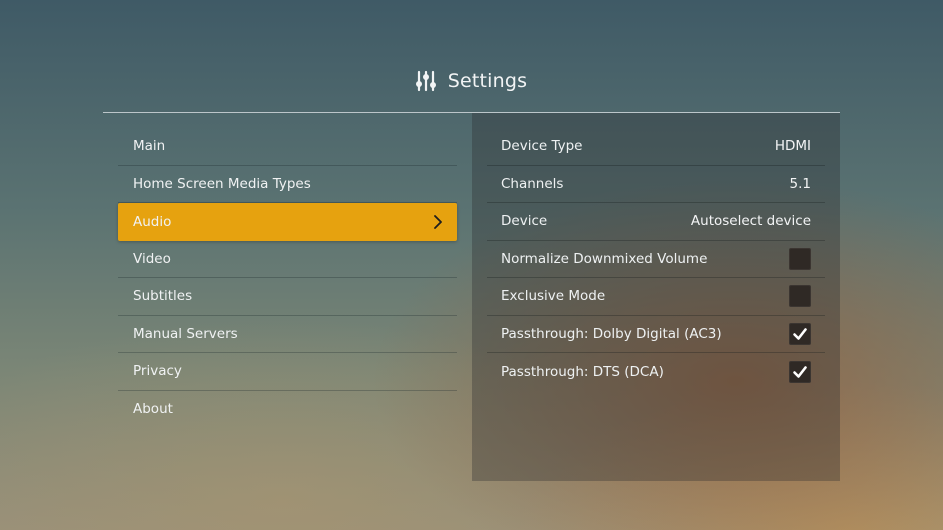 The height and width of the screenshot is (530, 943). What do you see at coordinates (582, 371) in the screenshot?
I see `setting-label: Passthrough: DTS (DCA)` at bounding box center [582, 371].